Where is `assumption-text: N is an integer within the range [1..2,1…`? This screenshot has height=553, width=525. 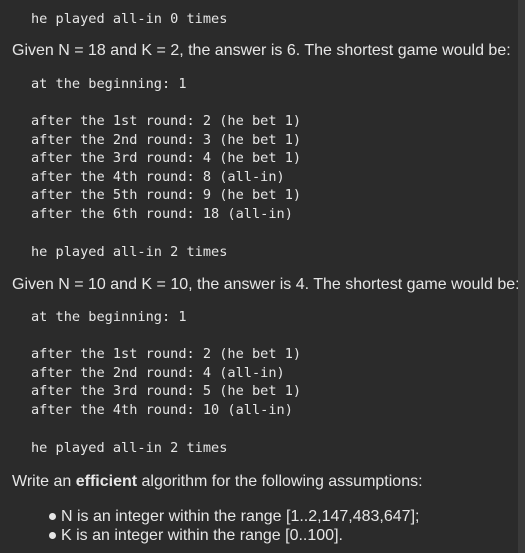 assumption-text: N is an integer within the range [1..2,1… is located at coordinates (240, 516).